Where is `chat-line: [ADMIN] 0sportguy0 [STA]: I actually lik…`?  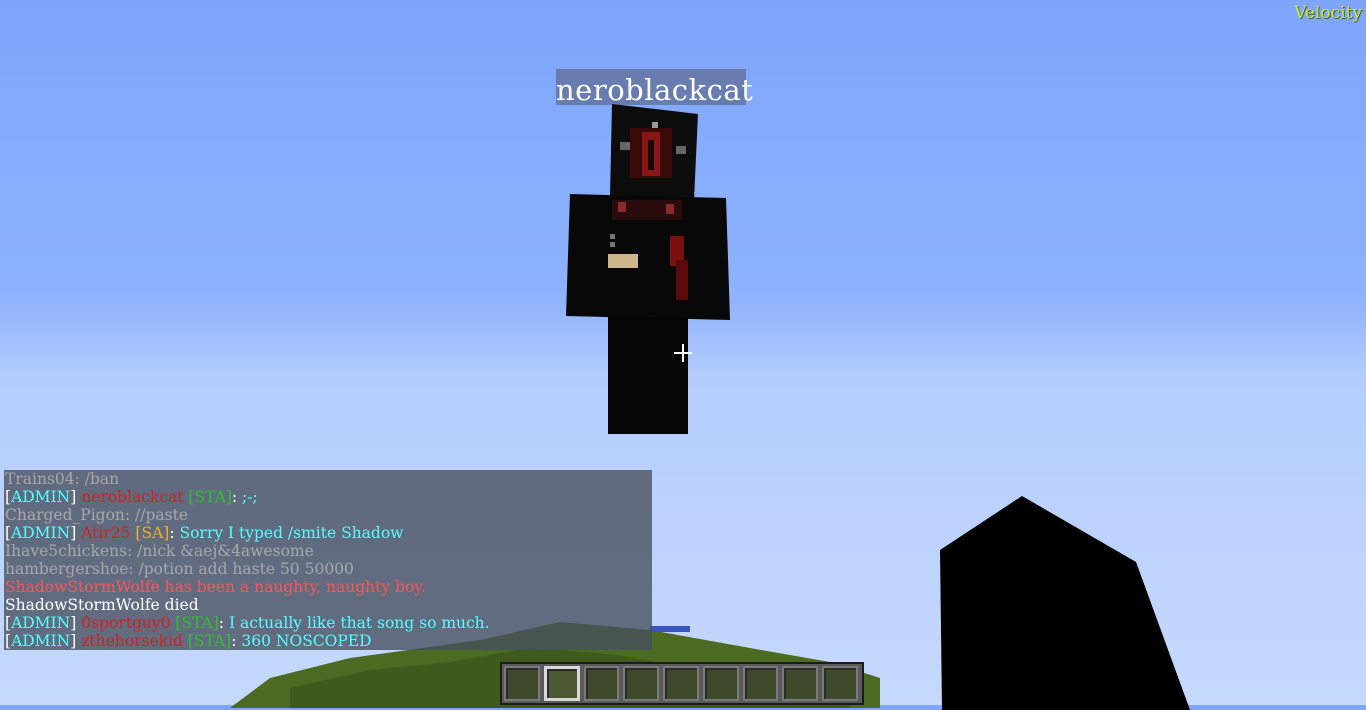
chat-line: [ADMIN] 0sportguy0 [STA]: I actually lik… is located at coordinates (328, 623).